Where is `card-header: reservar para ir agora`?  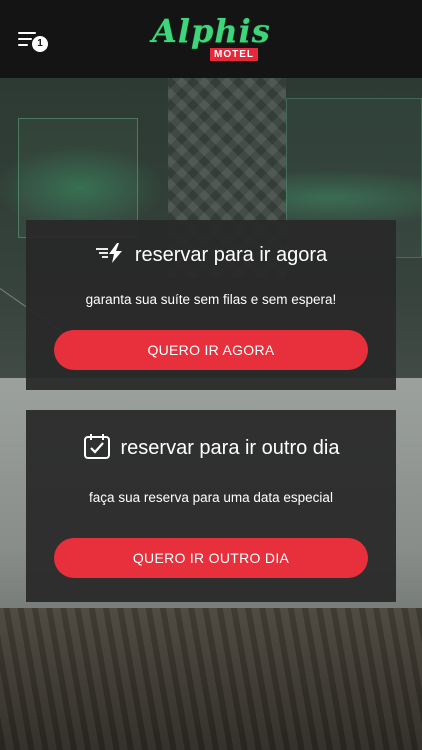 card-header: reservar para ir agora is located at coordinates (211, 255).